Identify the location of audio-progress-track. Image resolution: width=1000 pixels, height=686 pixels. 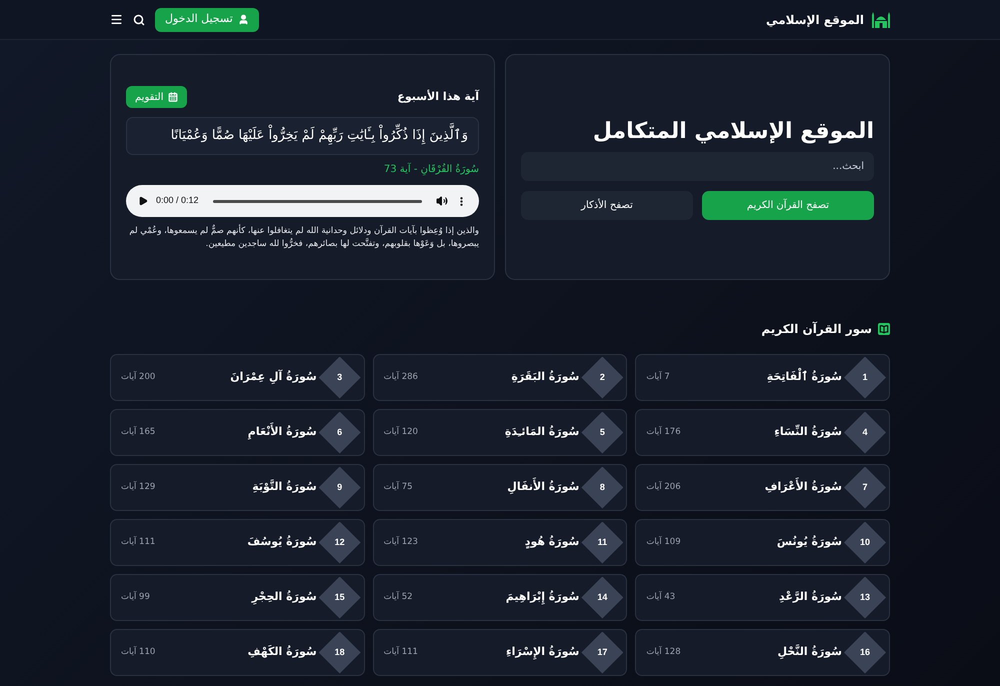
(317, 201).